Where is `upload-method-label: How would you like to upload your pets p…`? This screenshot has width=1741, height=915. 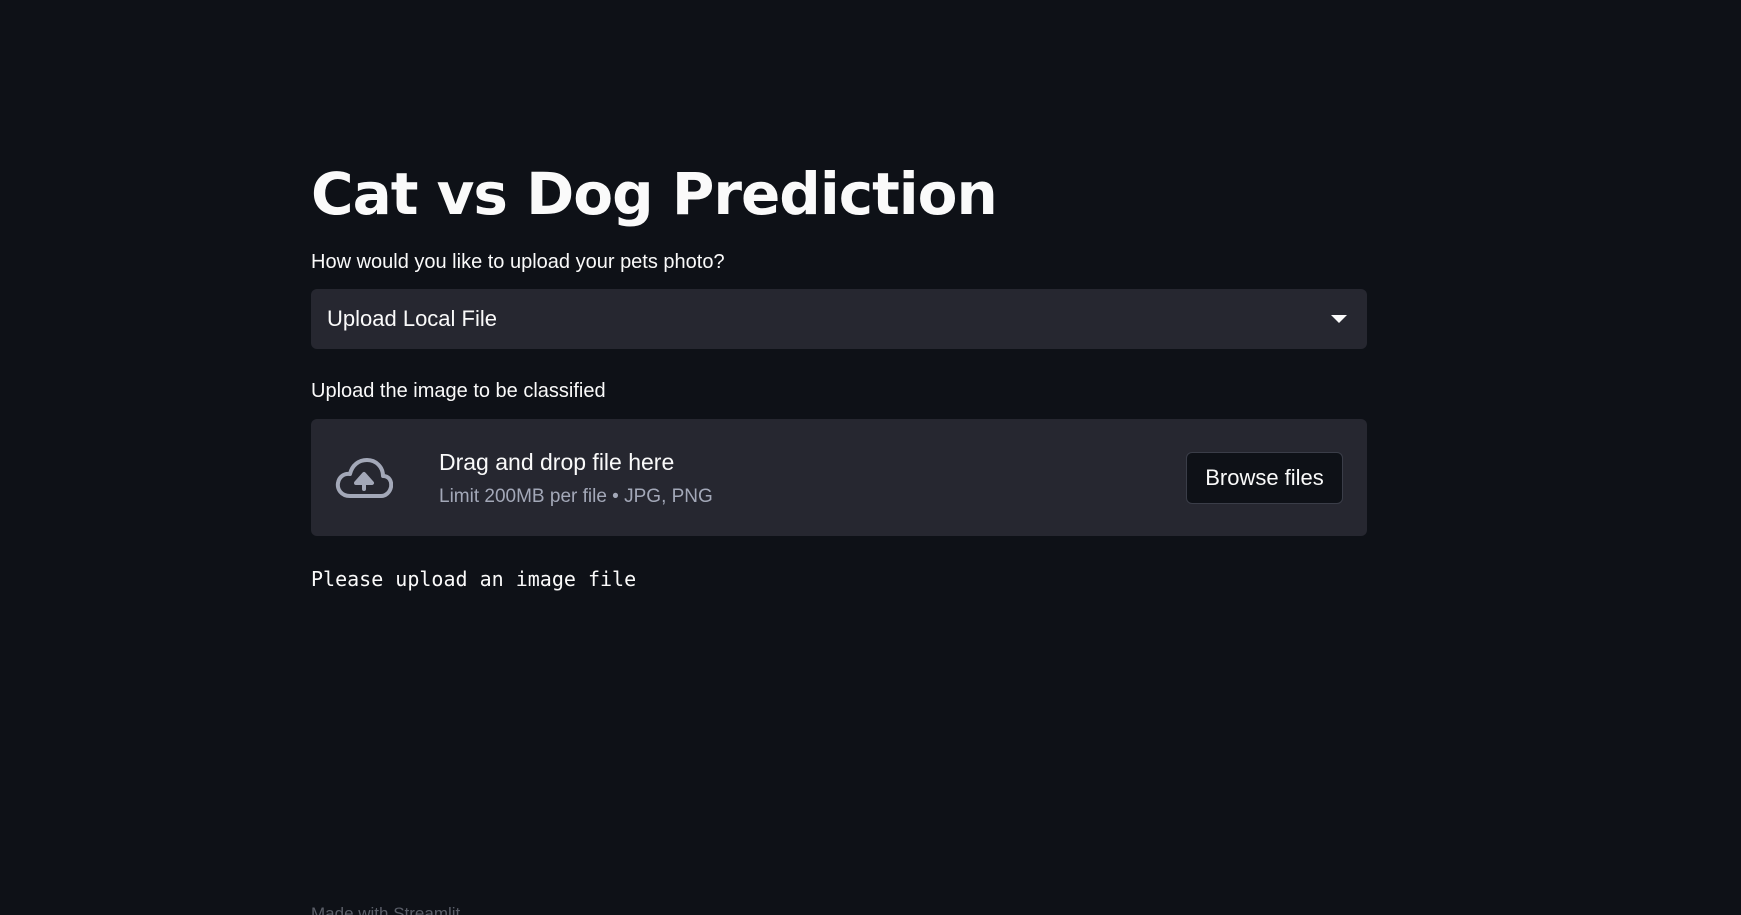 upload-method-label: How would you like to upload your pets p… is located at coordinates (518, 262).